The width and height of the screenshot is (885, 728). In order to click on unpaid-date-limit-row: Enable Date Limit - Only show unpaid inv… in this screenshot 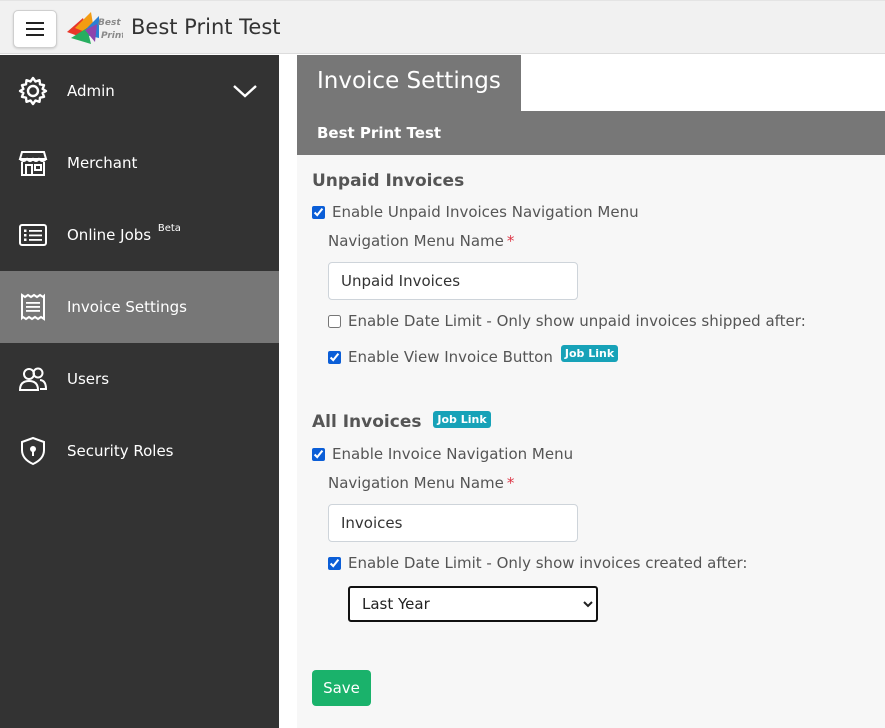, I will do `click(567, 321)`.